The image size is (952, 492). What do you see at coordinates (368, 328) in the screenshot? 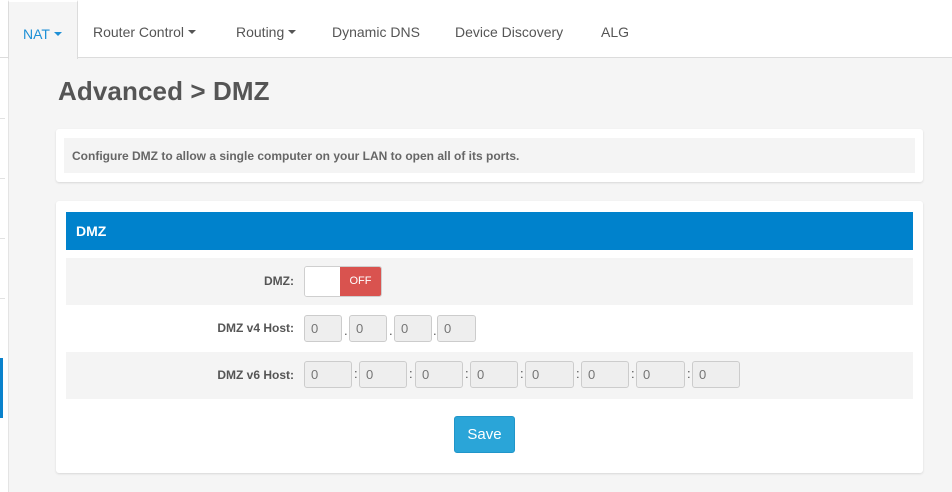
I see `v4-octet-2-input` at bounding box center [368, 328].